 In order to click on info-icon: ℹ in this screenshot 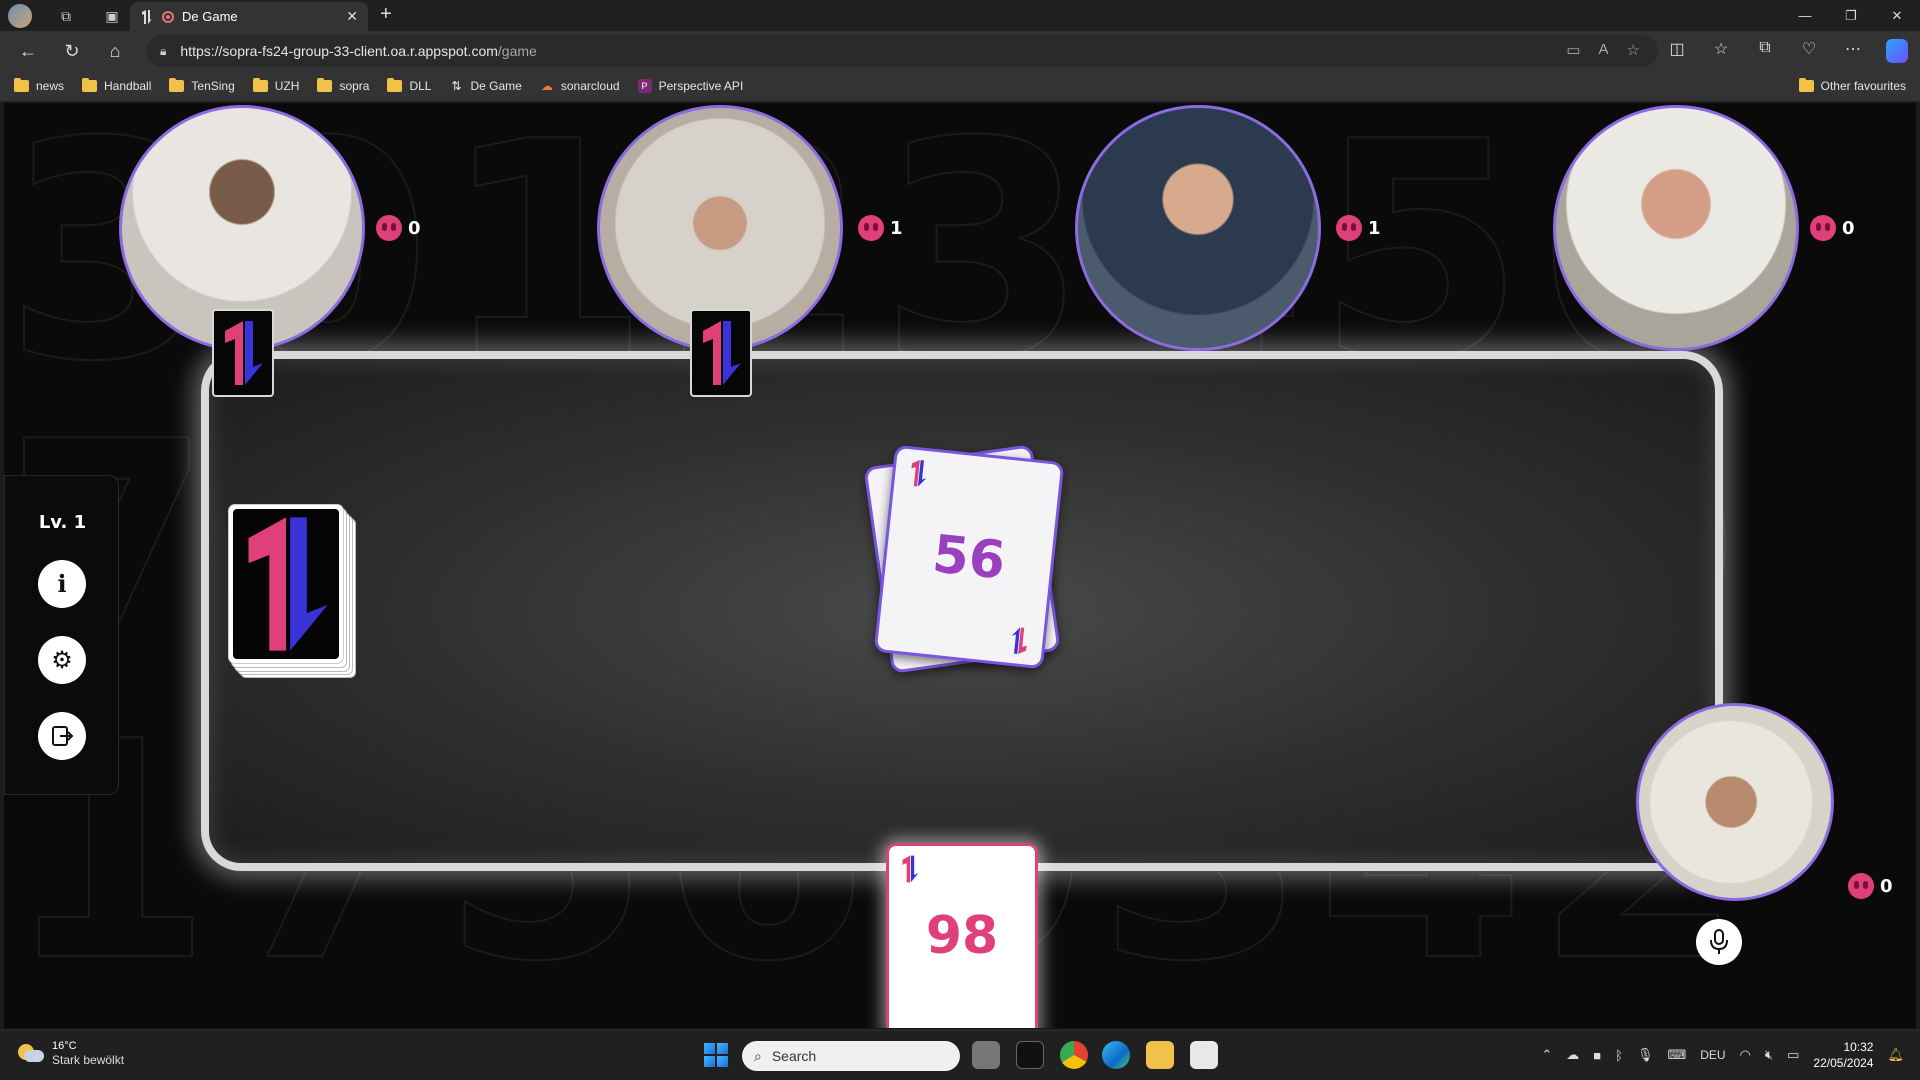, I will do `click(62, 584)`.